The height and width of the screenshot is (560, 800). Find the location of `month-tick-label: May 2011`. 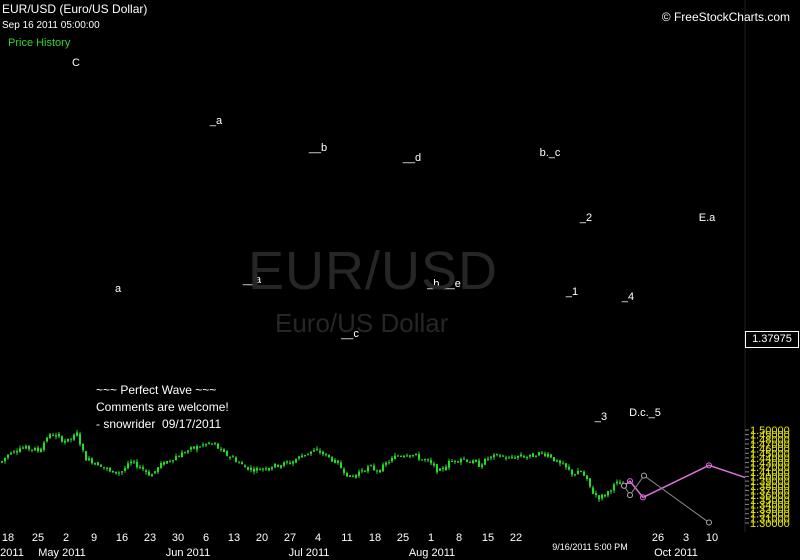

month-tick-label: May 2011 is located at coordinates (62, 553).